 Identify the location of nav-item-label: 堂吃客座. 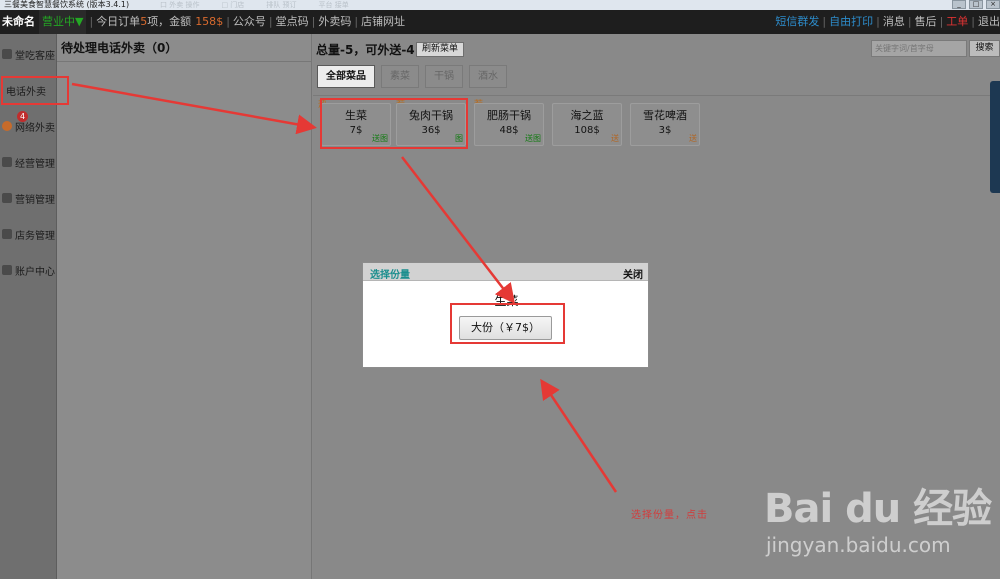
(35, 56).